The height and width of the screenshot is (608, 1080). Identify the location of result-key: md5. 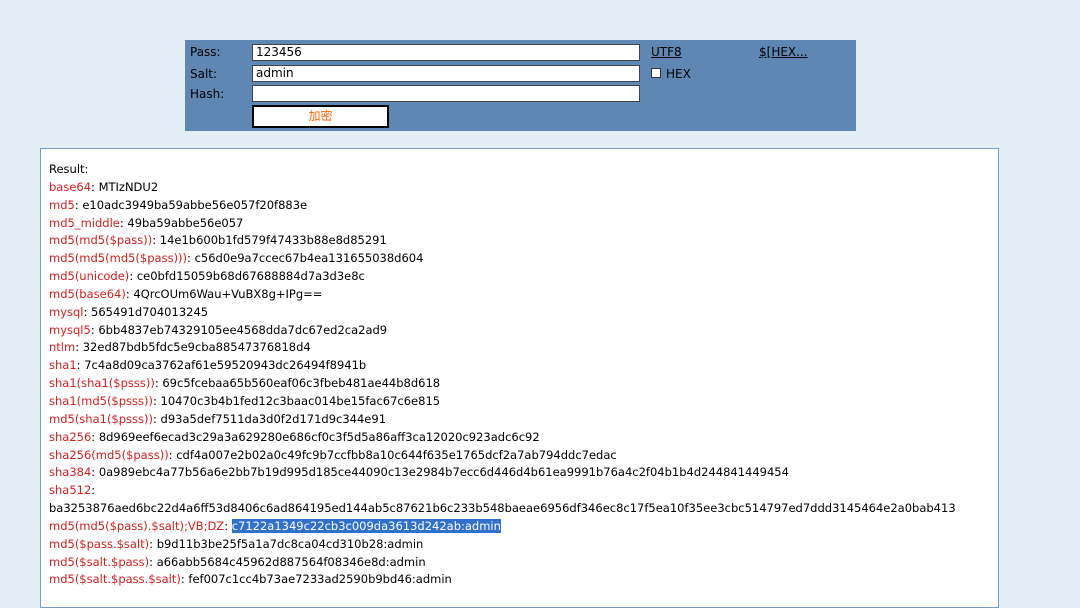
(62, 204).